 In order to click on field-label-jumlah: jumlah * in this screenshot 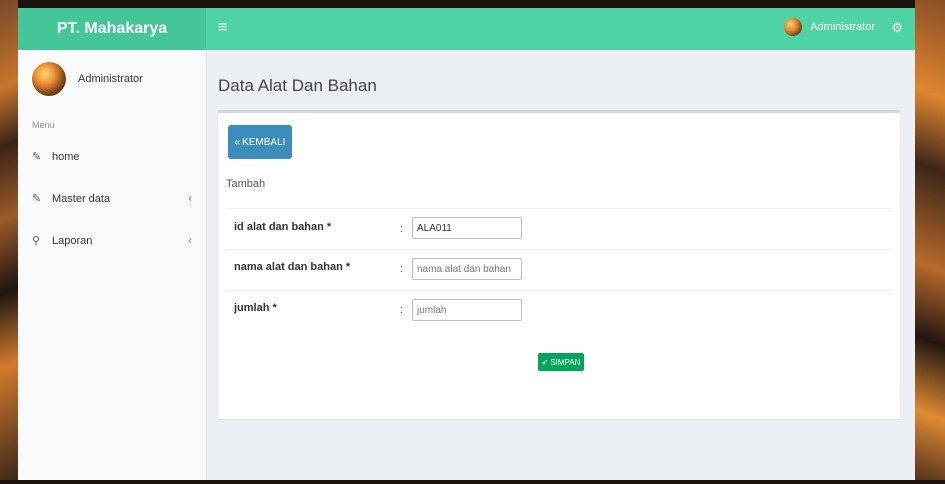, I will do `click(255, 308)`.